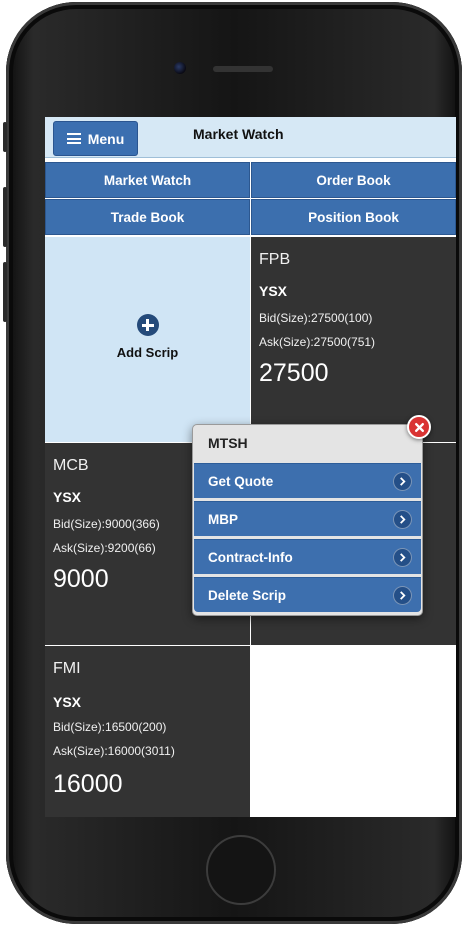 The width and height of the screenshot is (468, 928). I want to click on nav-row-2: Trade Book Position Book, so click(250, 217).